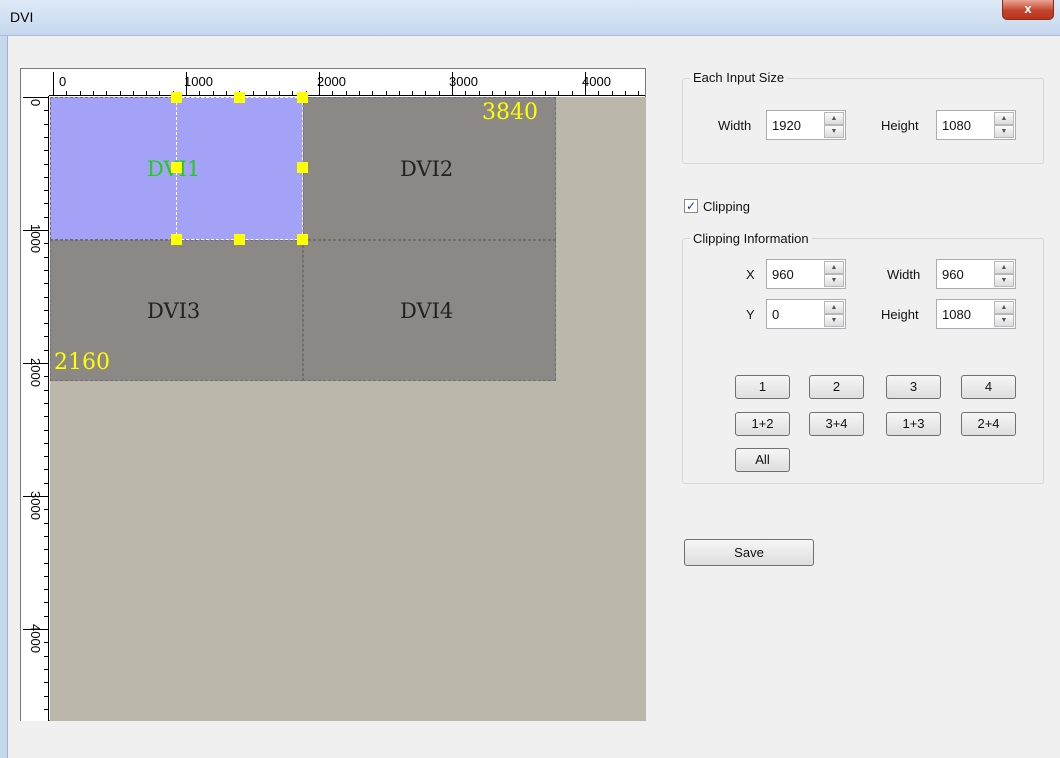 This screenshot has height=758, width=1060. Describe the element at coordinates (806, 125) in the screenshot. I see `input-width-spinbox: 1920 ▲ ▼` at that location.